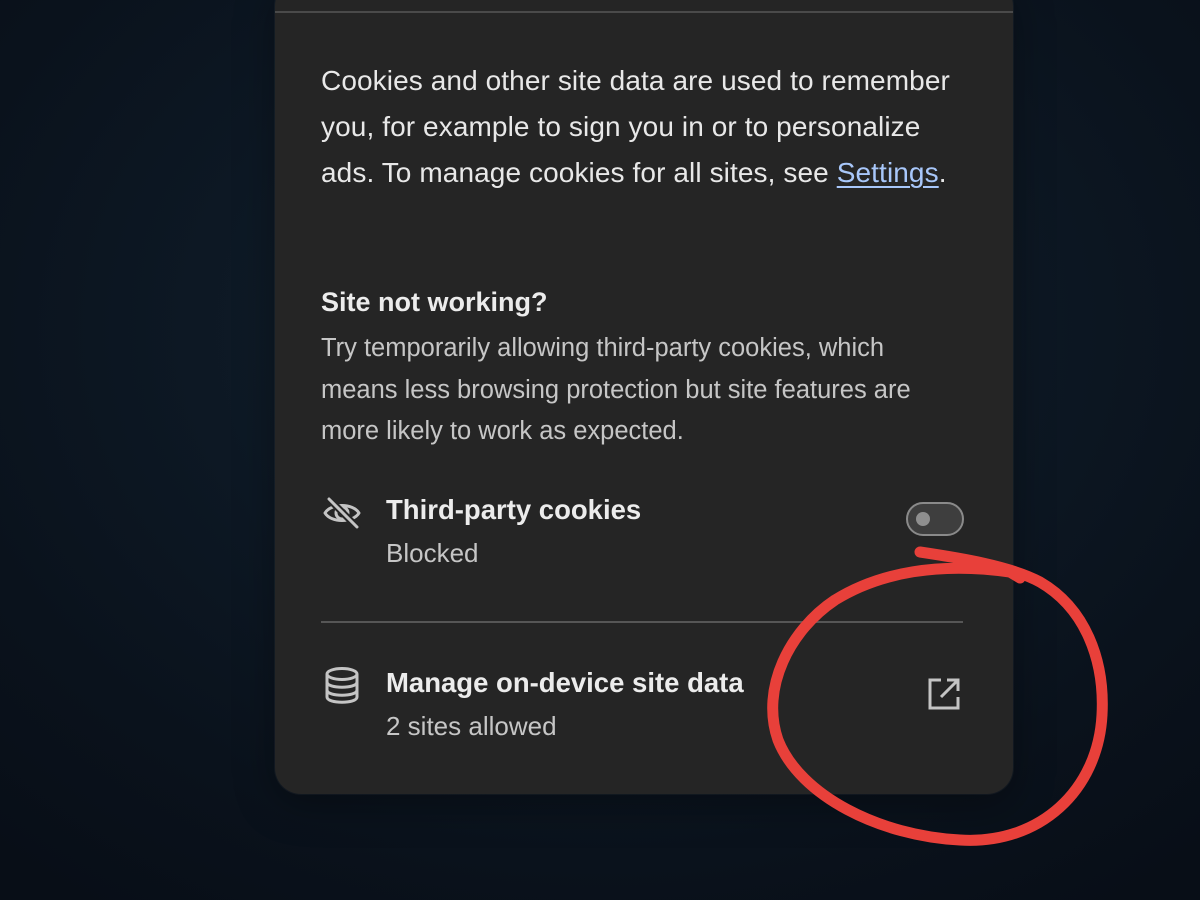 This screenshot has height=900, width=1200. I want to click on third-party-cookies-status: Blocked, so click(432, 553).